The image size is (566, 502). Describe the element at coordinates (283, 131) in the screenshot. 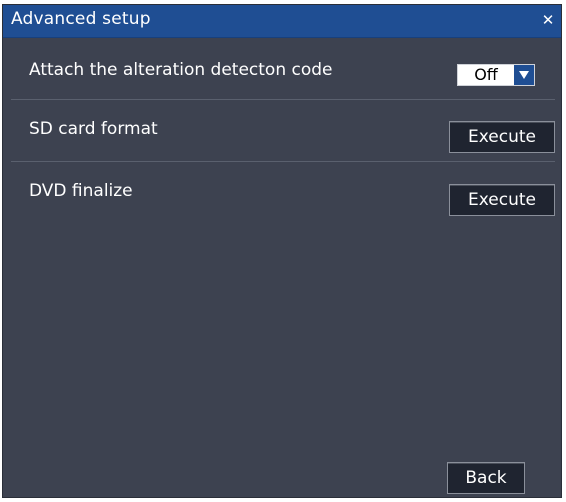

I see `setting-row-sd-card-format: SD card format Execute` at that location.